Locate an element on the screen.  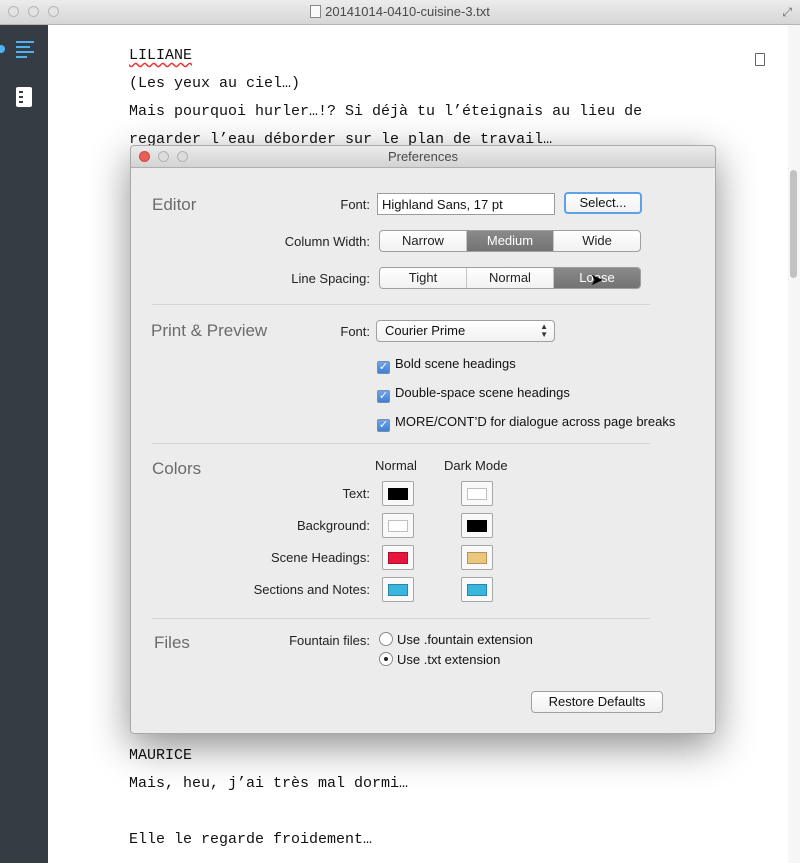
parenthetical-line: (Les yeux au ciel…) is located at coordinates (215, 83).